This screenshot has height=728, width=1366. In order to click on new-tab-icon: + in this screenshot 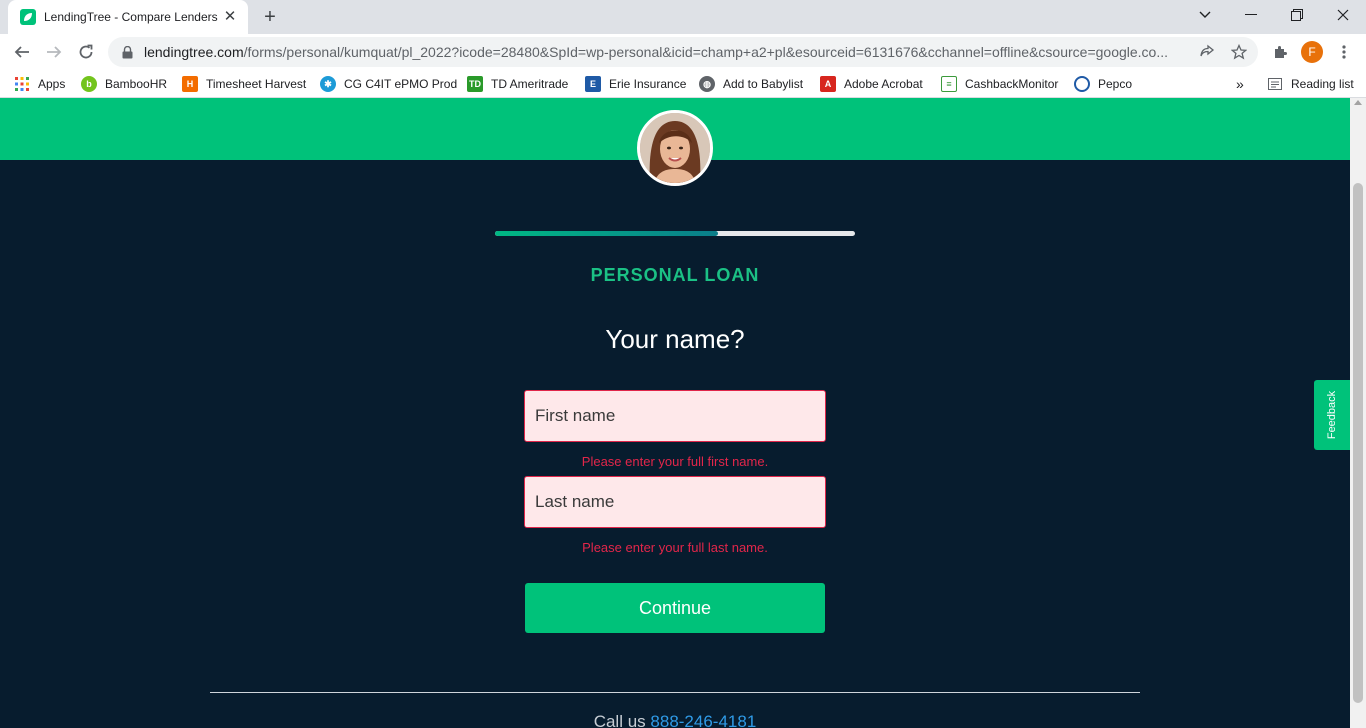, I will do `click(270, 17)`.